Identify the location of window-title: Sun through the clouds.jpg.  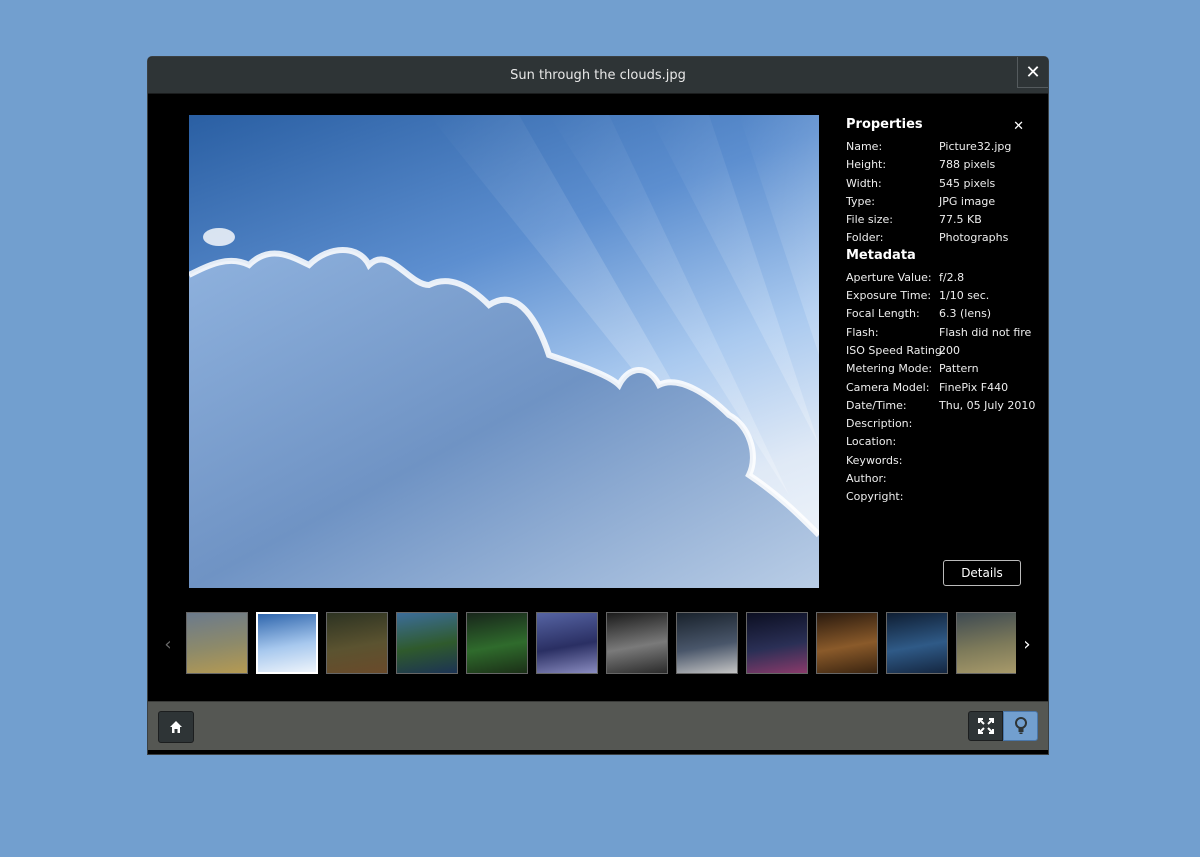
(598, 75).